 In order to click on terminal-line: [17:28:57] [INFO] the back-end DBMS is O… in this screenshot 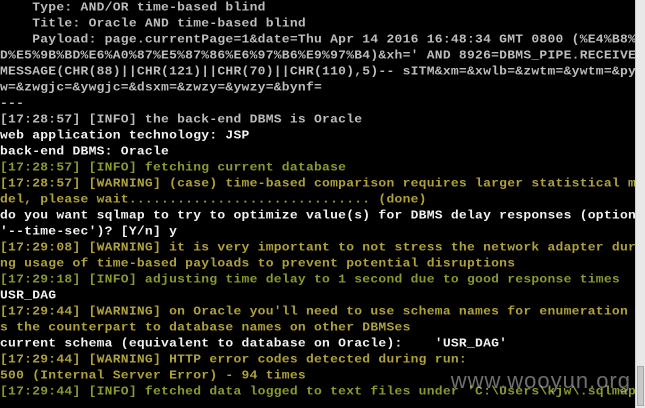, I will do `click(181, 119)`.